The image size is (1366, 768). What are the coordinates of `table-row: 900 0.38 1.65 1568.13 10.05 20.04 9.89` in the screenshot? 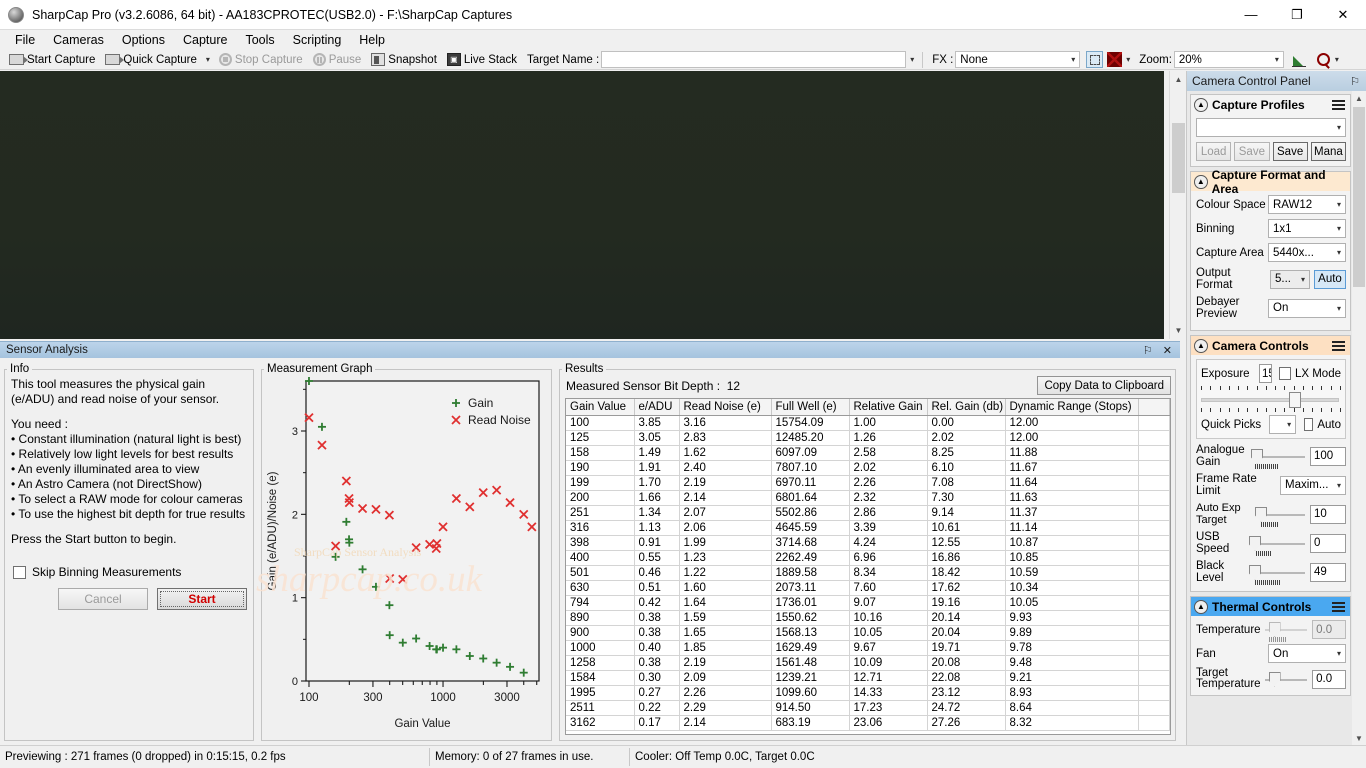 It's located at (868, 633).